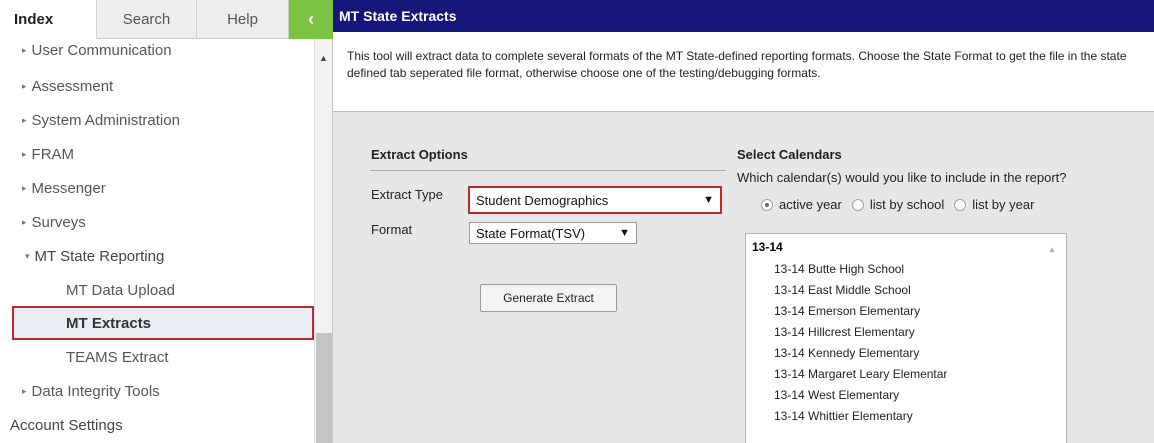  I want to click on calendar-option: 13-14 Margaret Leary Elementar, so click(860, 374).